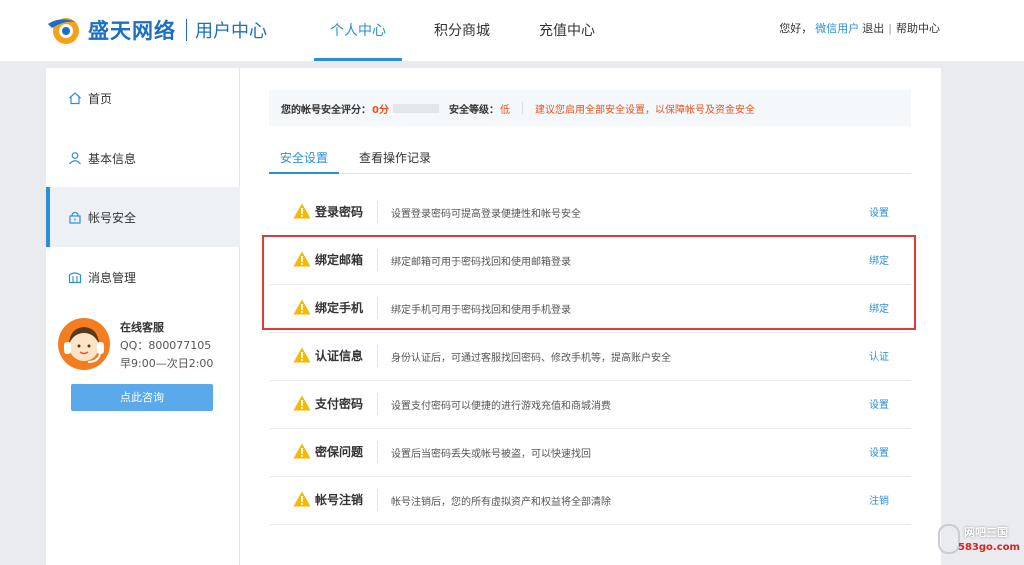 Image resolution: width=1024 pixels, height=565 pixels. I want to click on list-item: 认证信息 身份认证后，可通过客服找回密码、修改手机等，提高账户安全 认证, so click(590, 357).